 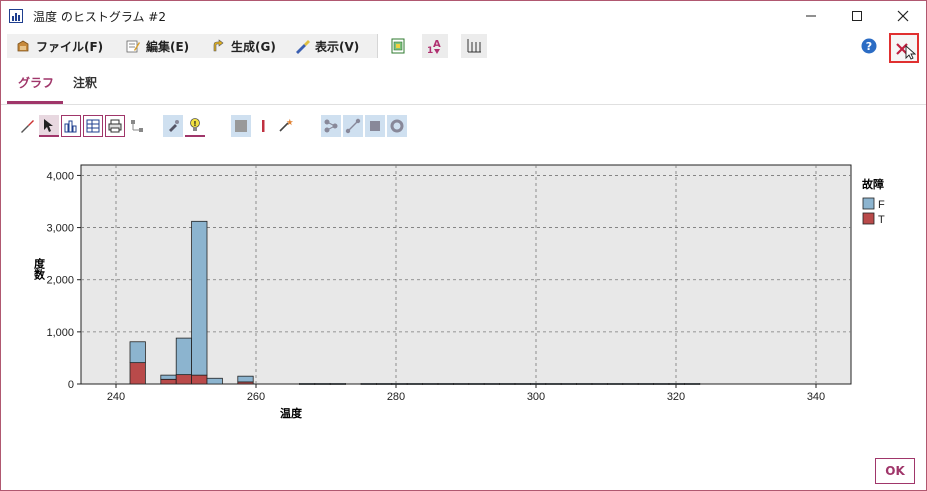 What do you see at coordinates (285, 126) in the screenshot?
I see `magic-tool` at bounding box center [285, 126].